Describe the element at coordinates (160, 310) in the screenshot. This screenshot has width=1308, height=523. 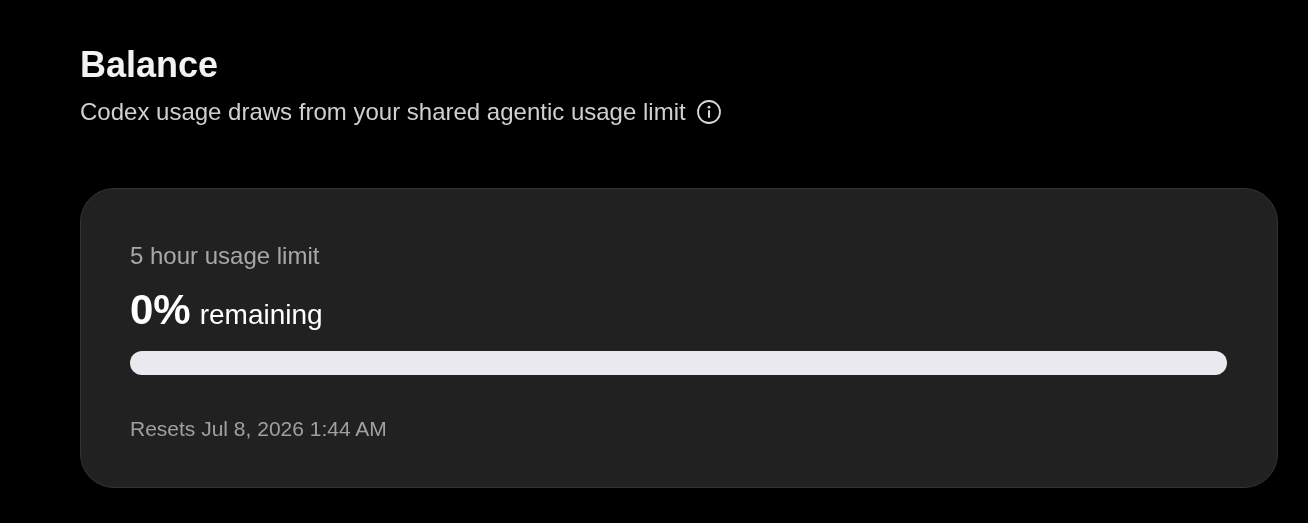
I see `percent-value: 0%` at that location.